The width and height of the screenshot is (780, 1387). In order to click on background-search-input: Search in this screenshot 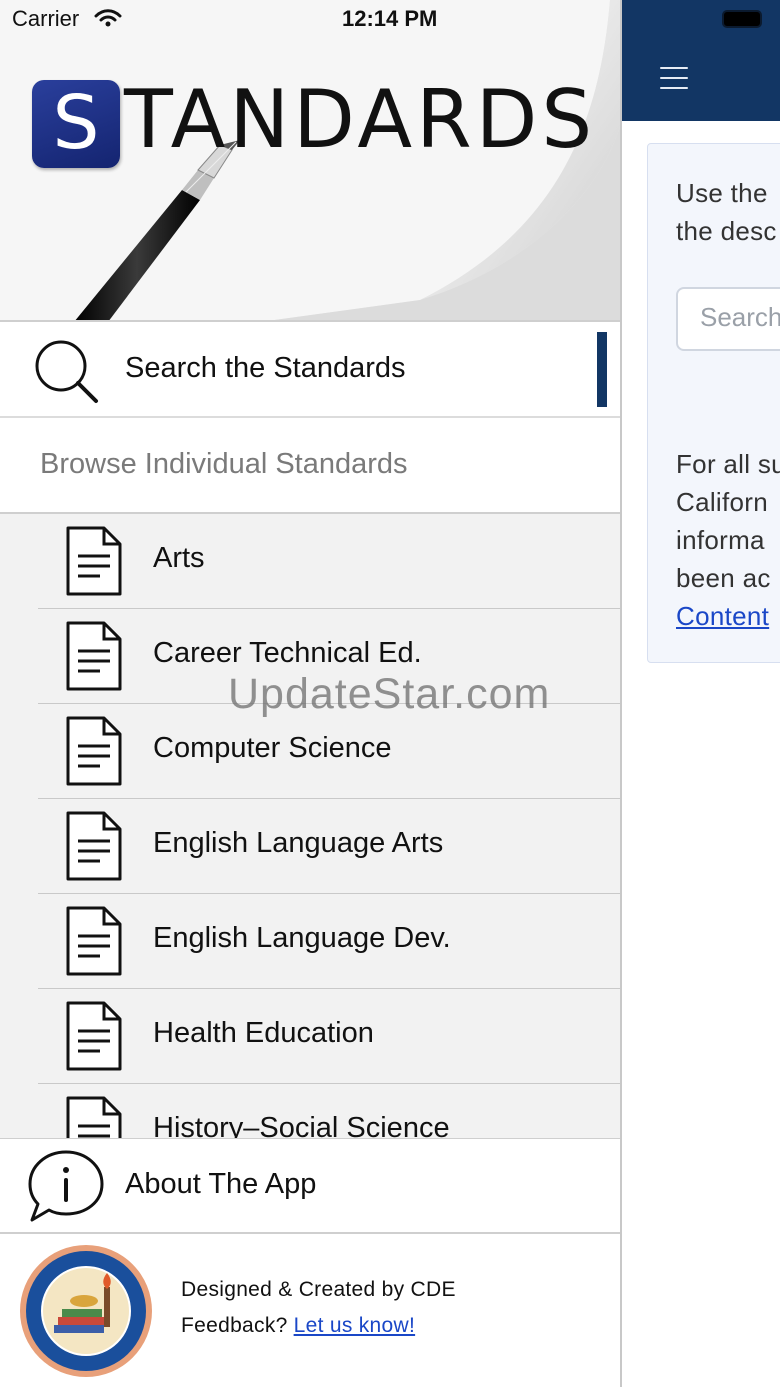, I will do `click(728, 319)`.